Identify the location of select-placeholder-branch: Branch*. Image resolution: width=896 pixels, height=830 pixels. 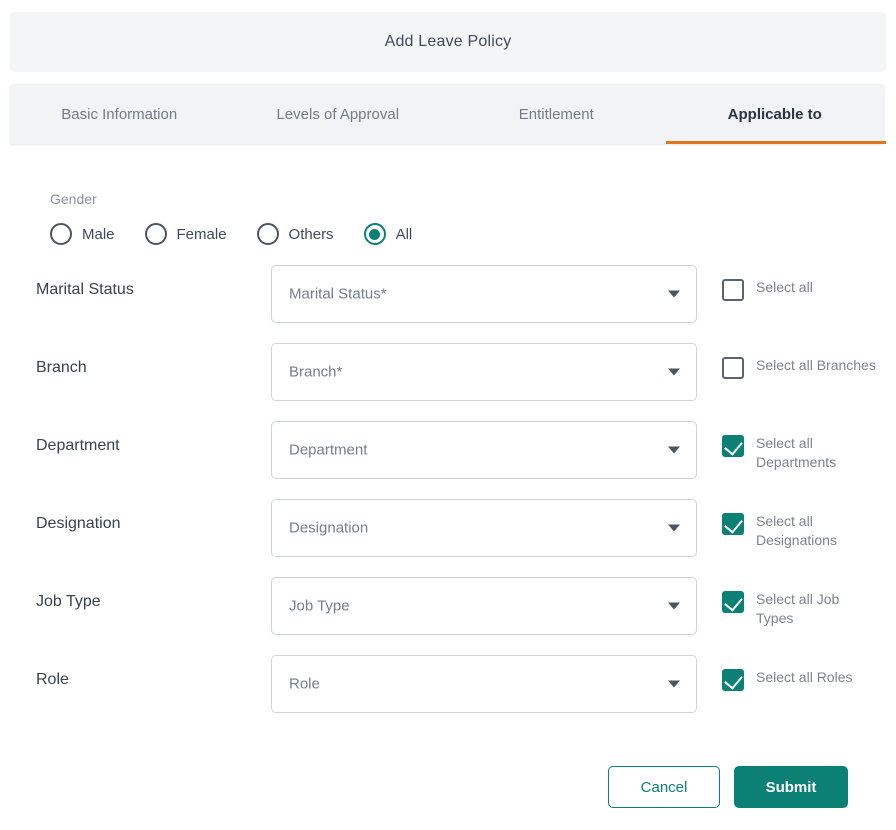
(316, 372).